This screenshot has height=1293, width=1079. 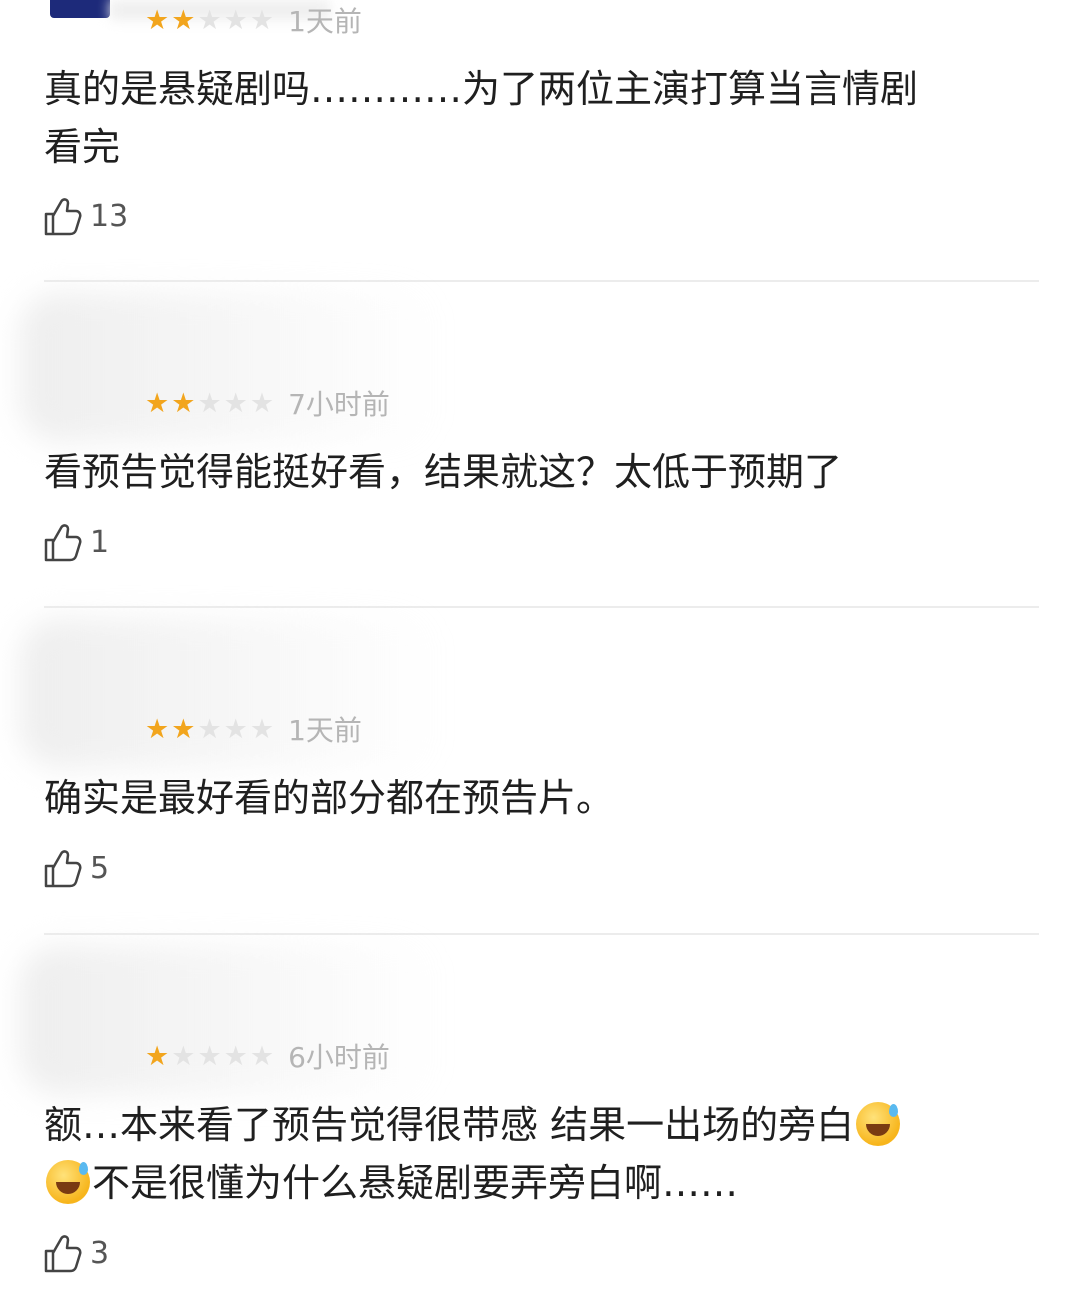 What do you see at coordinates (100, 868) in the screenshot?
I see `like-count: 5` at bounding box center [100, 868].